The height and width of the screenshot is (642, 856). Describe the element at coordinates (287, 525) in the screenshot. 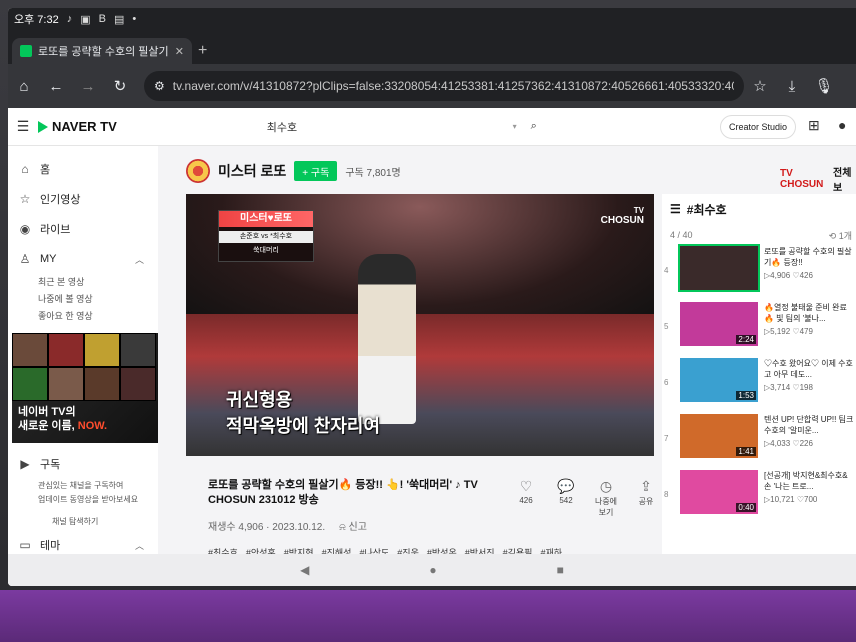

I see `video-meta: 재생수 4,906 · 2023.10.12. ⍾ 신고` at that location.